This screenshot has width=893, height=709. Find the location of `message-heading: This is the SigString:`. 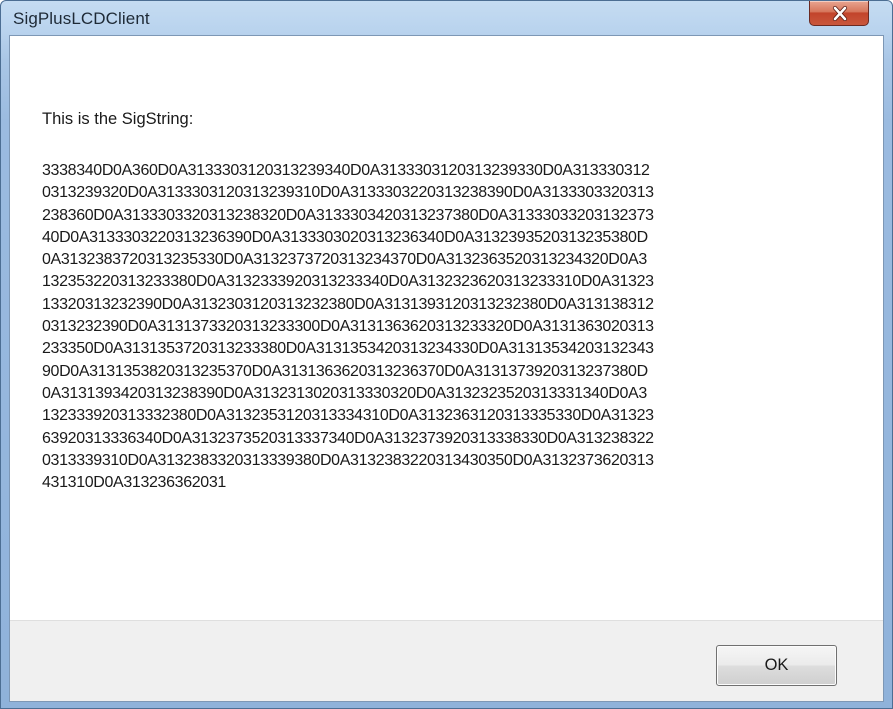

message-heading: This is the SigString: is located at coordinates (118, 119).